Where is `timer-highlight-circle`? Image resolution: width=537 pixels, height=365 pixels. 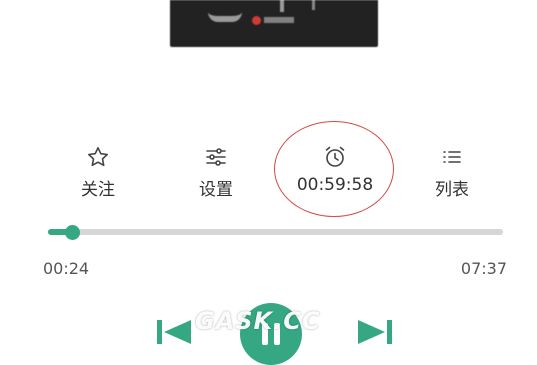 timer-highlight-circle is located at coordinates (334, 169).